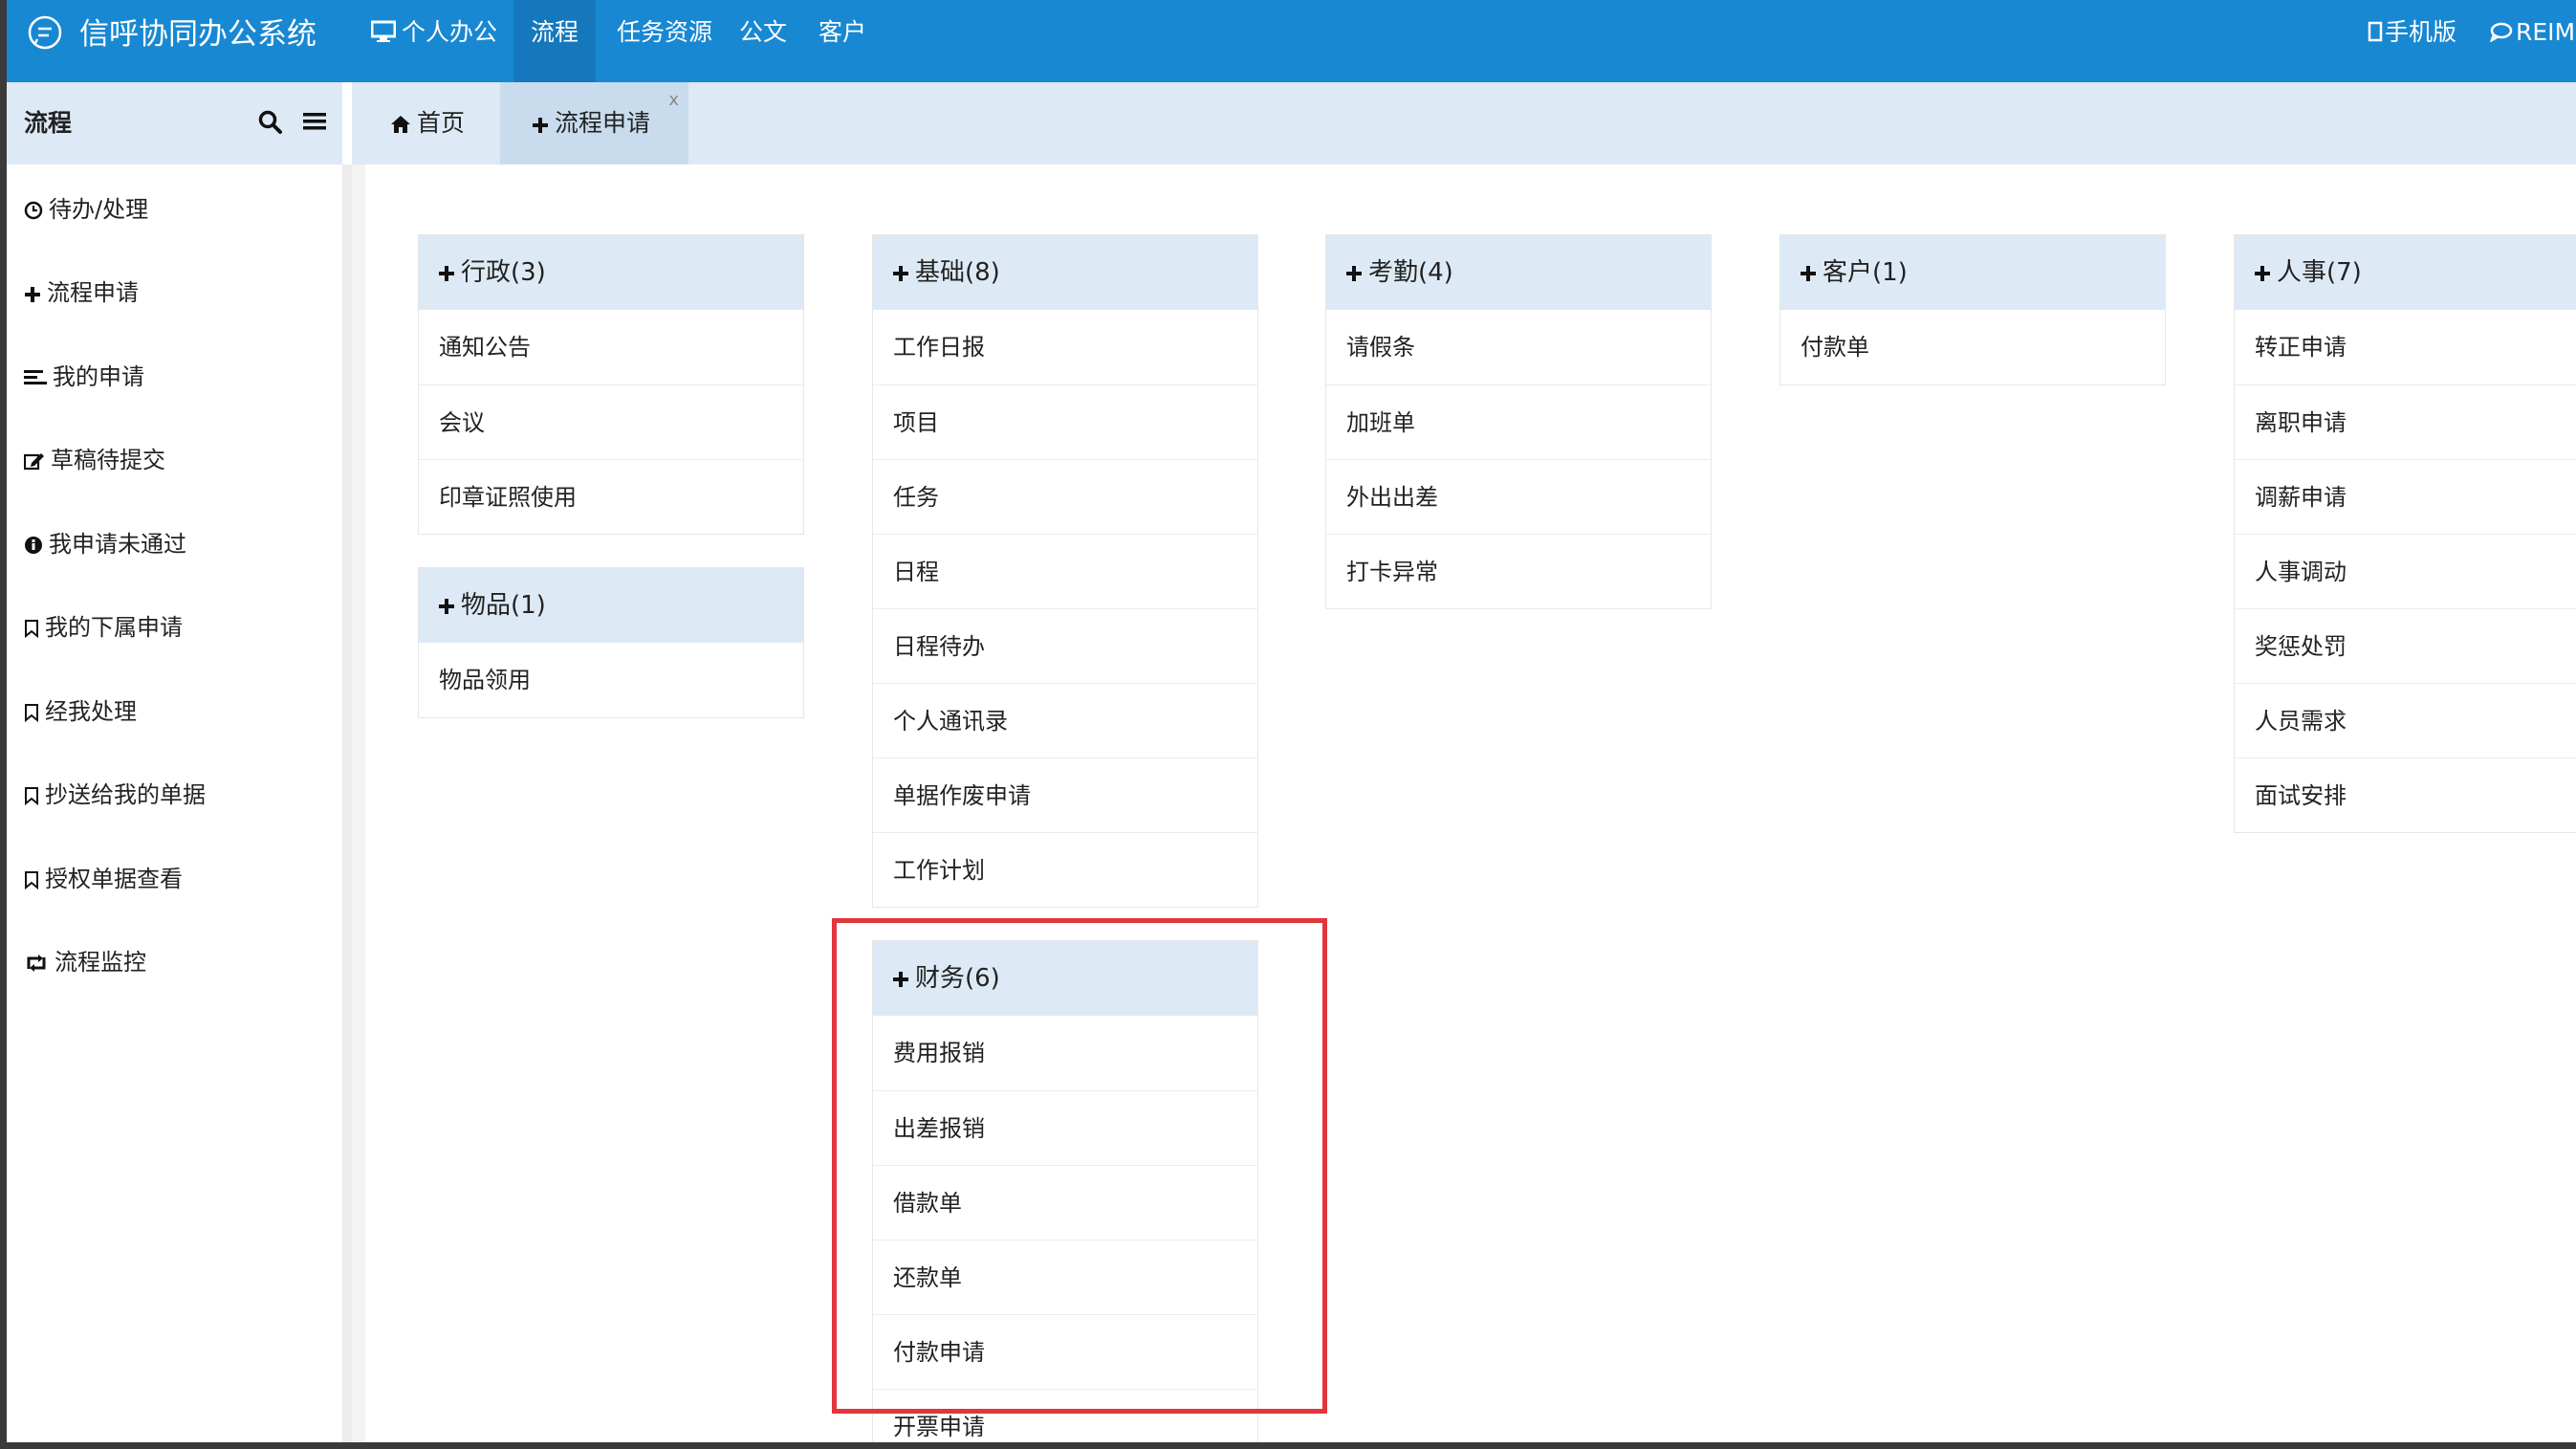 This screenshot has width=2576, height=1449. Describe the element at coordinates (198, 34) in the screenshot. I see `app-title: 信呼协同办公系统` at that location.